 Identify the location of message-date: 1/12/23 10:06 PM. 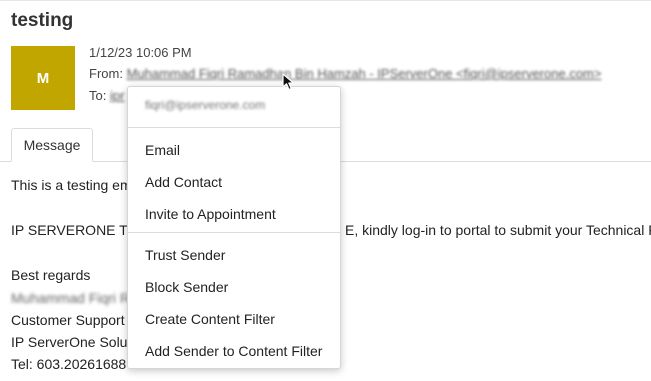
(140, 52).